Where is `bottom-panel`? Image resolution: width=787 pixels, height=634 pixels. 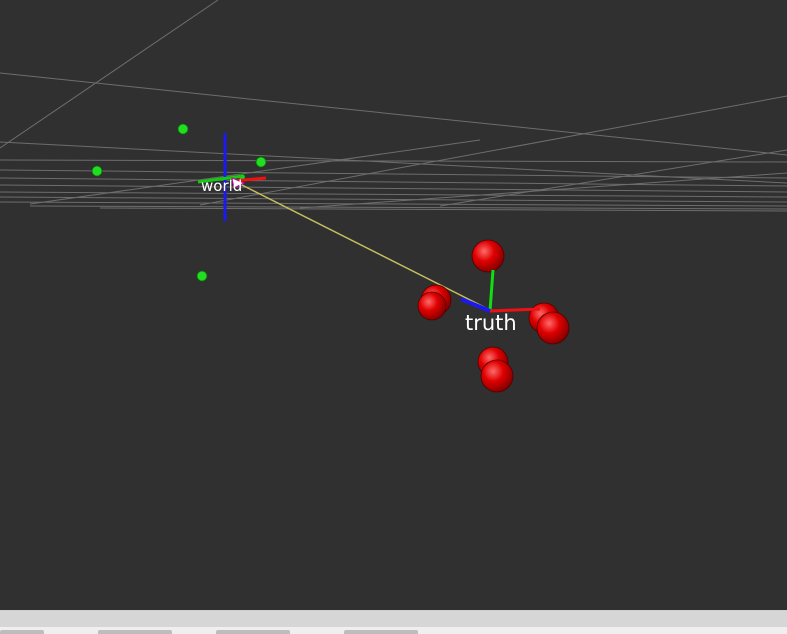 bottom-panel is located at coordinates (393, 622).